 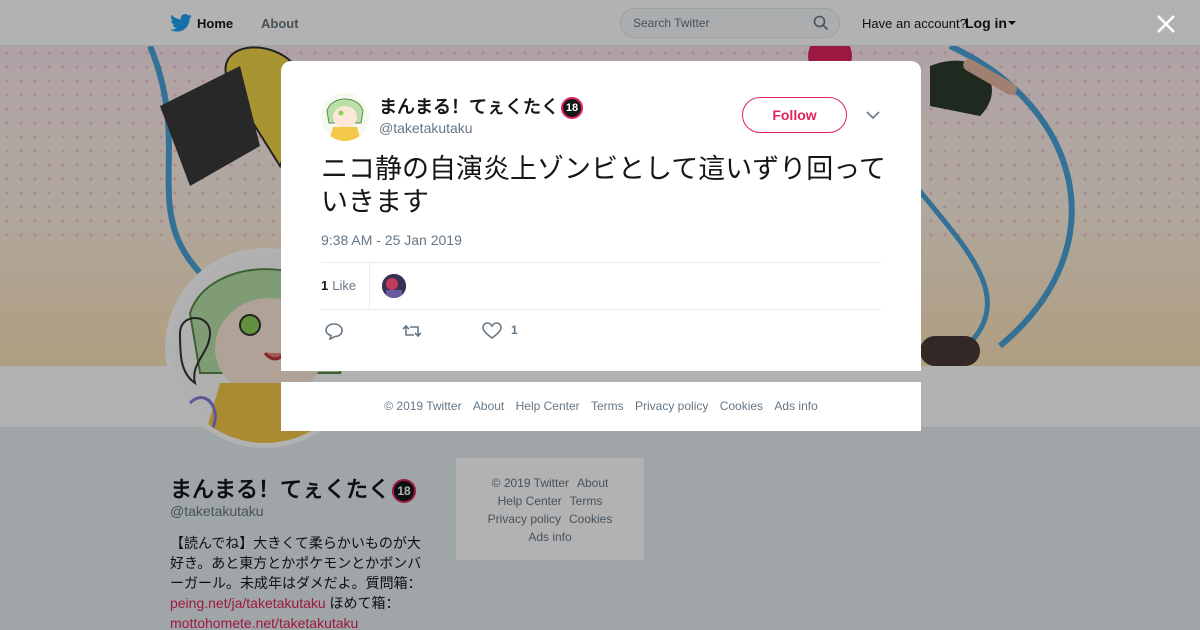 What do you see at coordinates (488, 406) in the screenshot?
I see `modal-footer-about-link: About` at bounding box center [488, 406].